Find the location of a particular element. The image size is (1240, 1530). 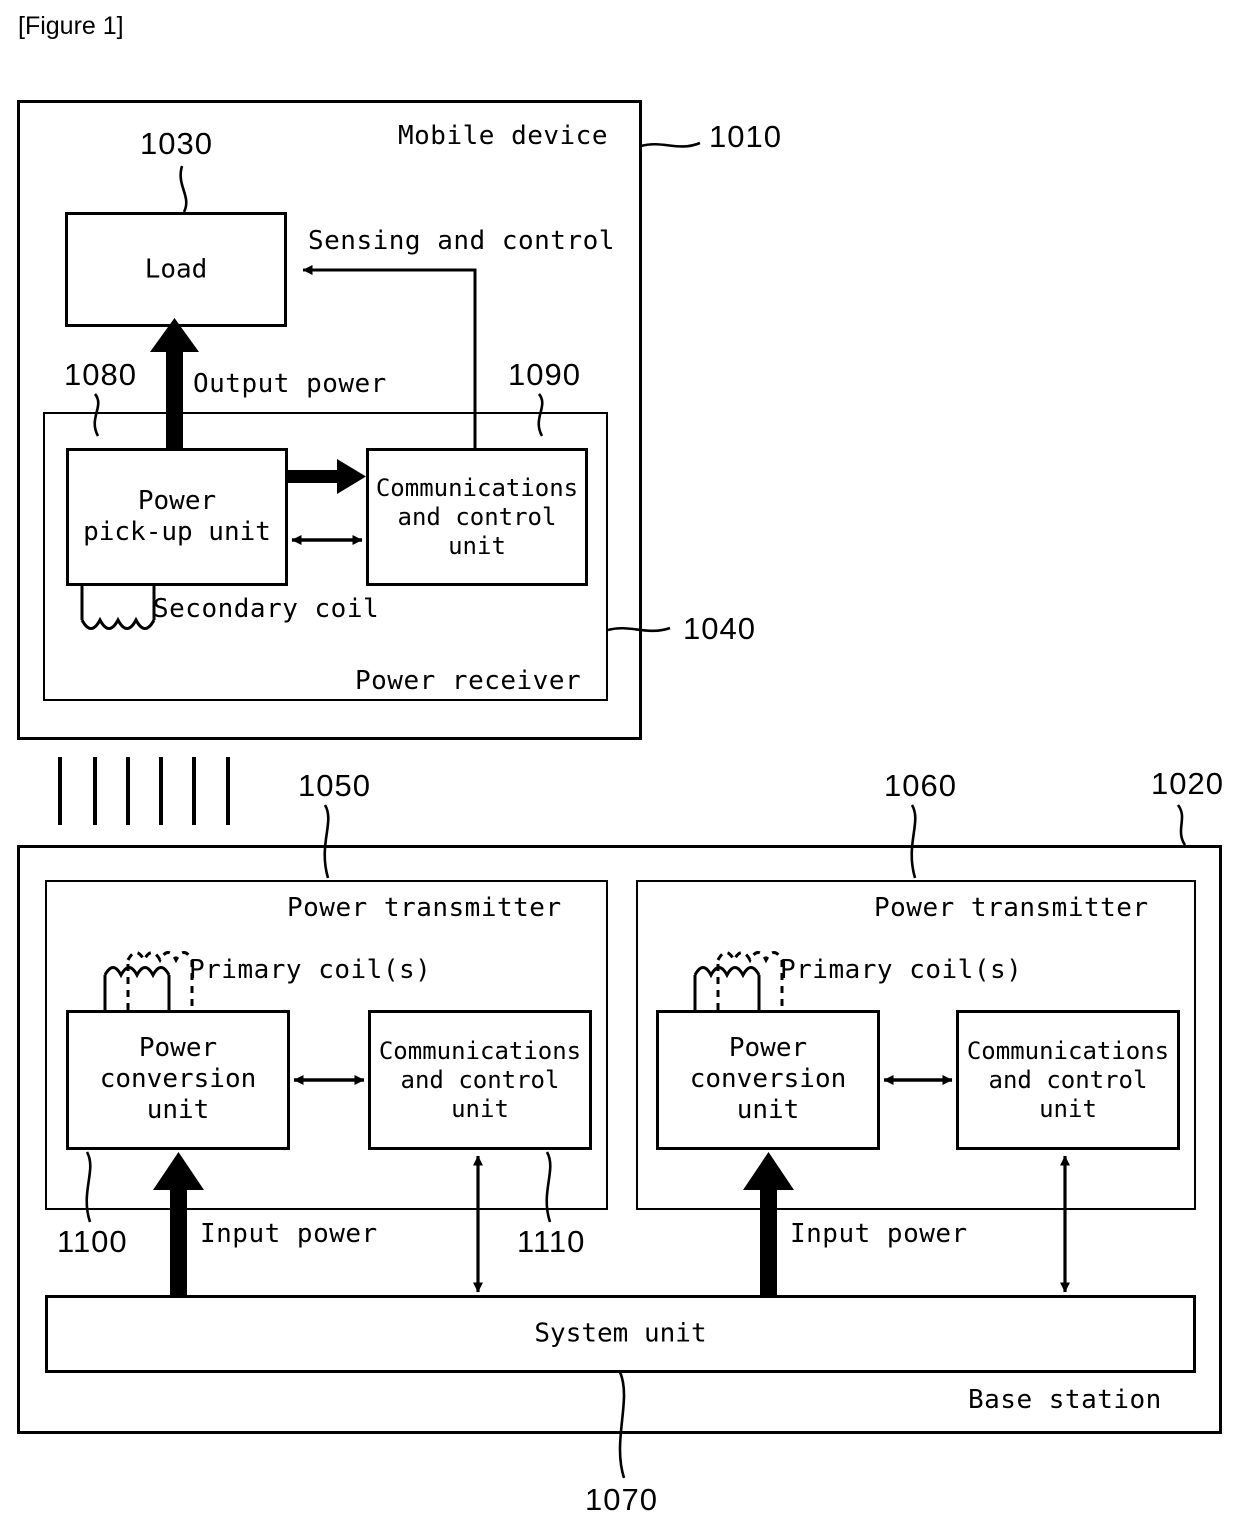

power-conversion-unit-right-box: Power conversion unit is located at coordinates (768, 1080).